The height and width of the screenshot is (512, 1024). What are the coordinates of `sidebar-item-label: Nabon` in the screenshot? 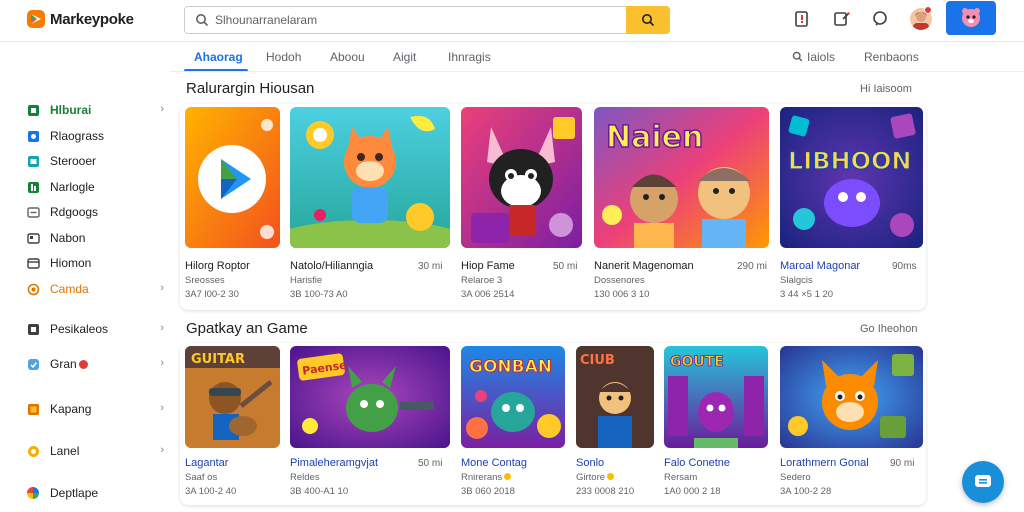 It's located at (68, 238).